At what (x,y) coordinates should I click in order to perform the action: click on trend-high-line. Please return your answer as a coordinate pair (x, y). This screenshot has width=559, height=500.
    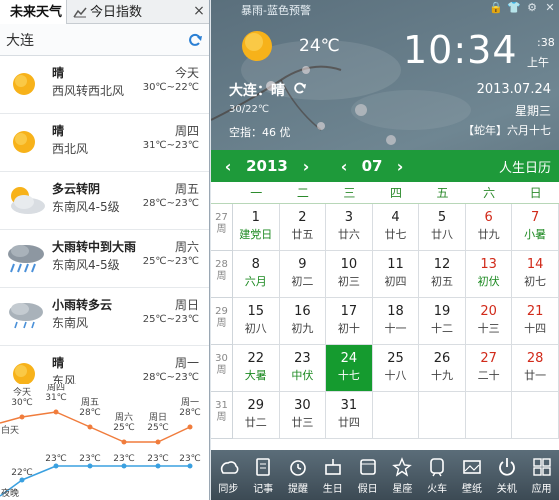
    Looking at the image, I should click on (11, 420).